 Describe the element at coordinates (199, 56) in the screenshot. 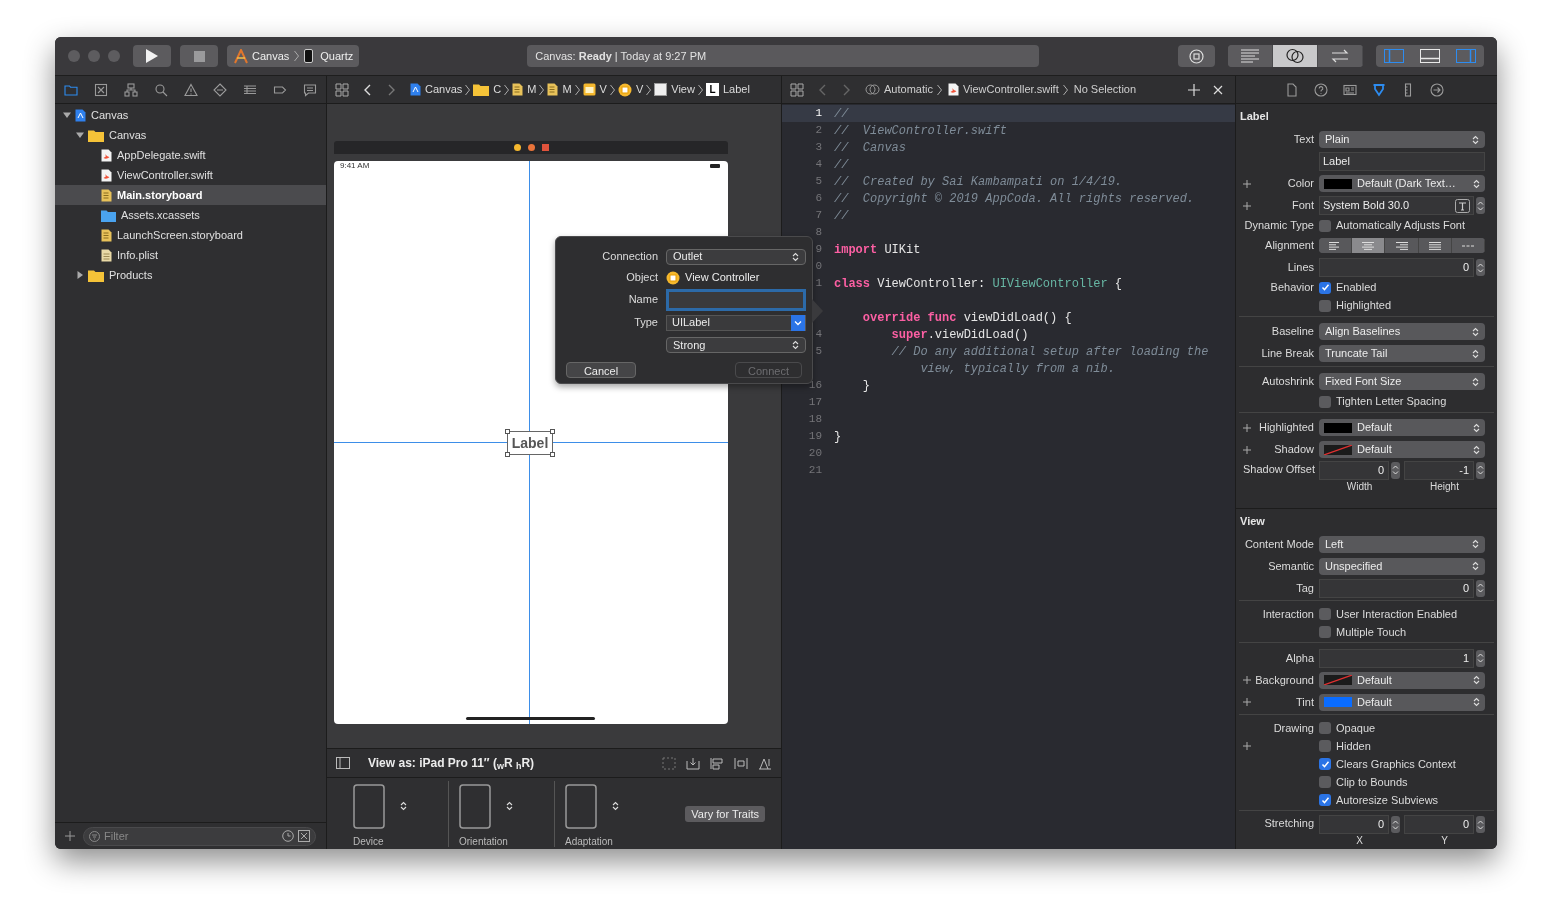

I see `stop-button` at that location.